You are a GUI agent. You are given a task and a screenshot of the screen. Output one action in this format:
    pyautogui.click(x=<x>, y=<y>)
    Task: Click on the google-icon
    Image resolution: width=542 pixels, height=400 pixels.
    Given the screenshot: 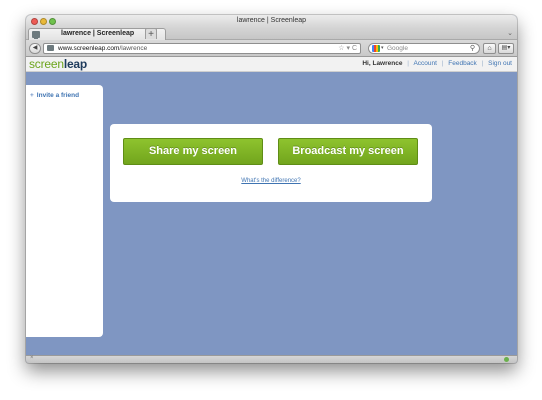 What is the action you would take?
    pyautogui.click(x=376, y=48)
    